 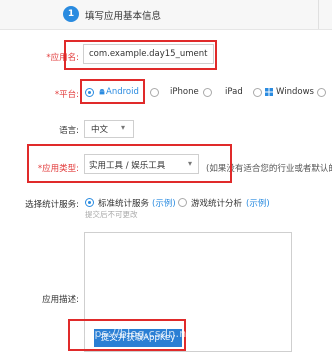 I want to click on language-label: 语言:, so click(x=69, y=131).